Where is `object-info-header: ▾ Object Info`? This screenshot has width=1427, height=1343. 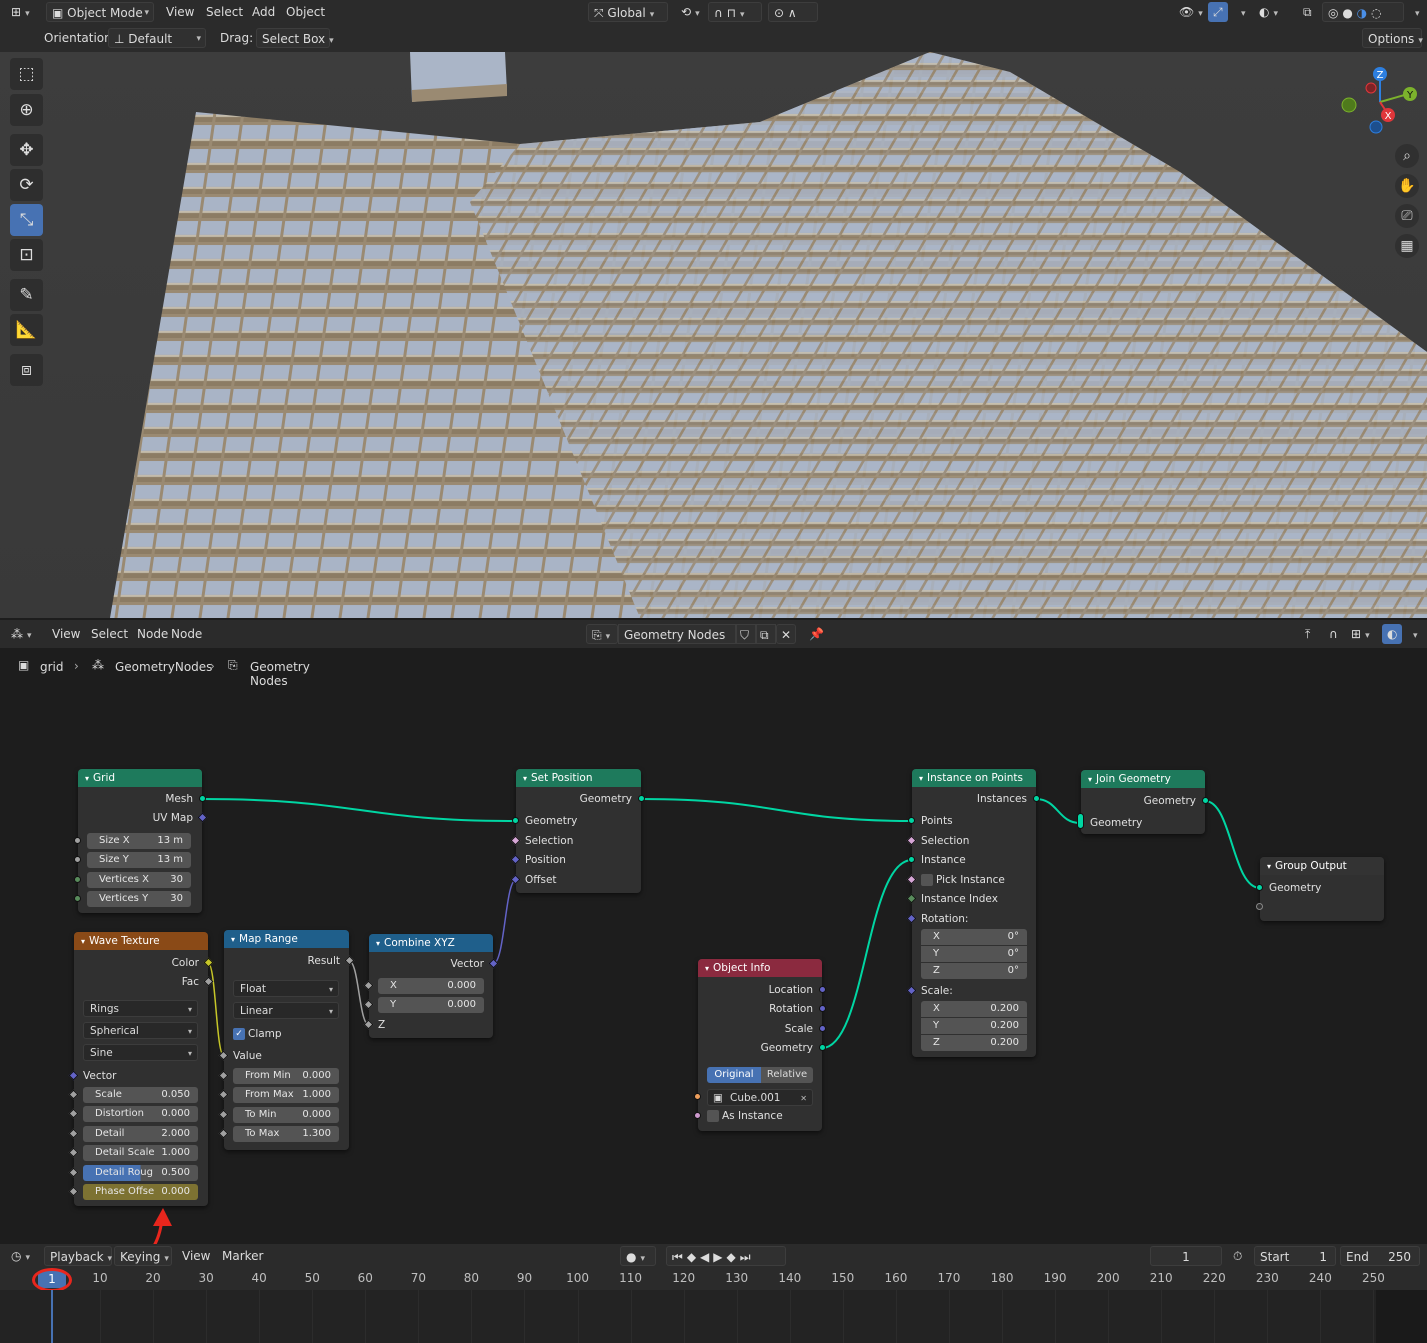
object-info-header: ▾ Object Info is located at coordinates (760, 968).